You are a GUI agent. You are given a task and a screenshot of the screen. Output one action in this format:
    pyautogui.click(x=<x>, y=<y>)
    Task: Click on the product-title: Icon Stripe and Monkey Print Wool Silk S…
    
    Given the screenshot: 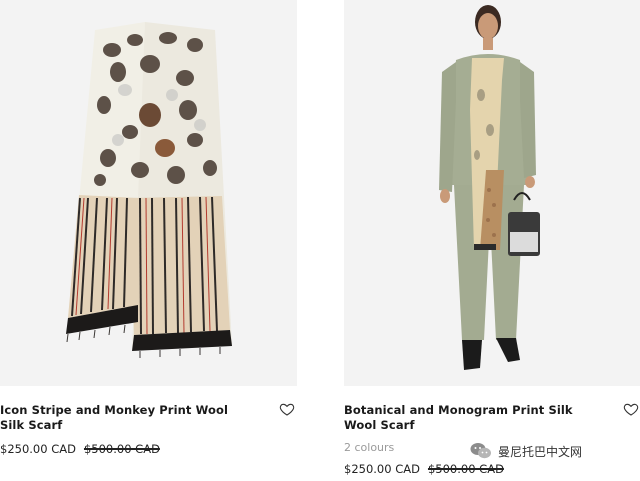 What is the action you would take?
    pyautogui.click(x=116, y=418)
    